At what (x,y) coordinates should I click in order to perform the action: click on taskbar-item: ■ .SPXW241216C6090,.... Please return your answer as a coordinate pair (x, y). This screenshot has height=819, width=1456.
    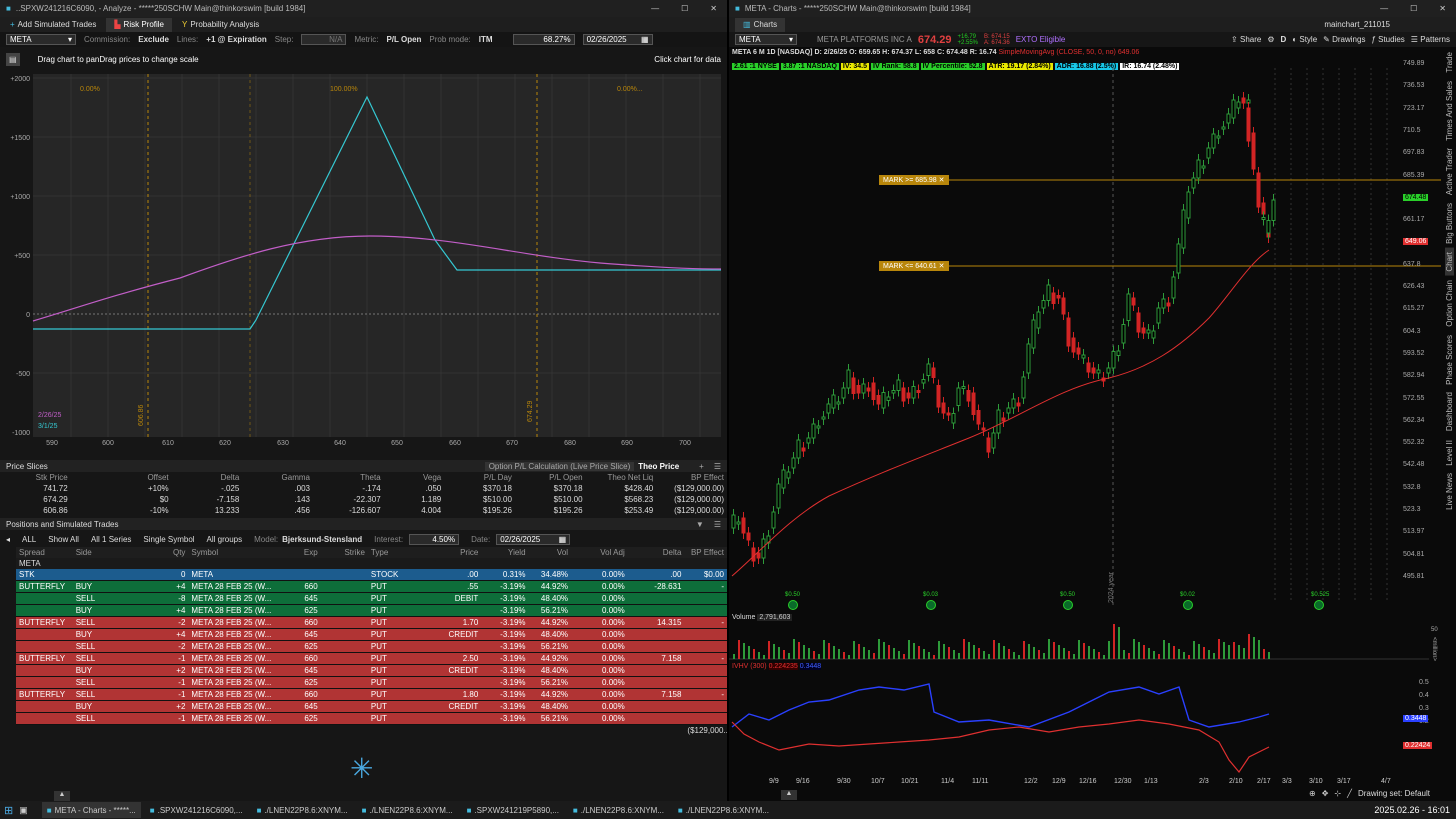
    Looking at the image, I should click on (196, 810).